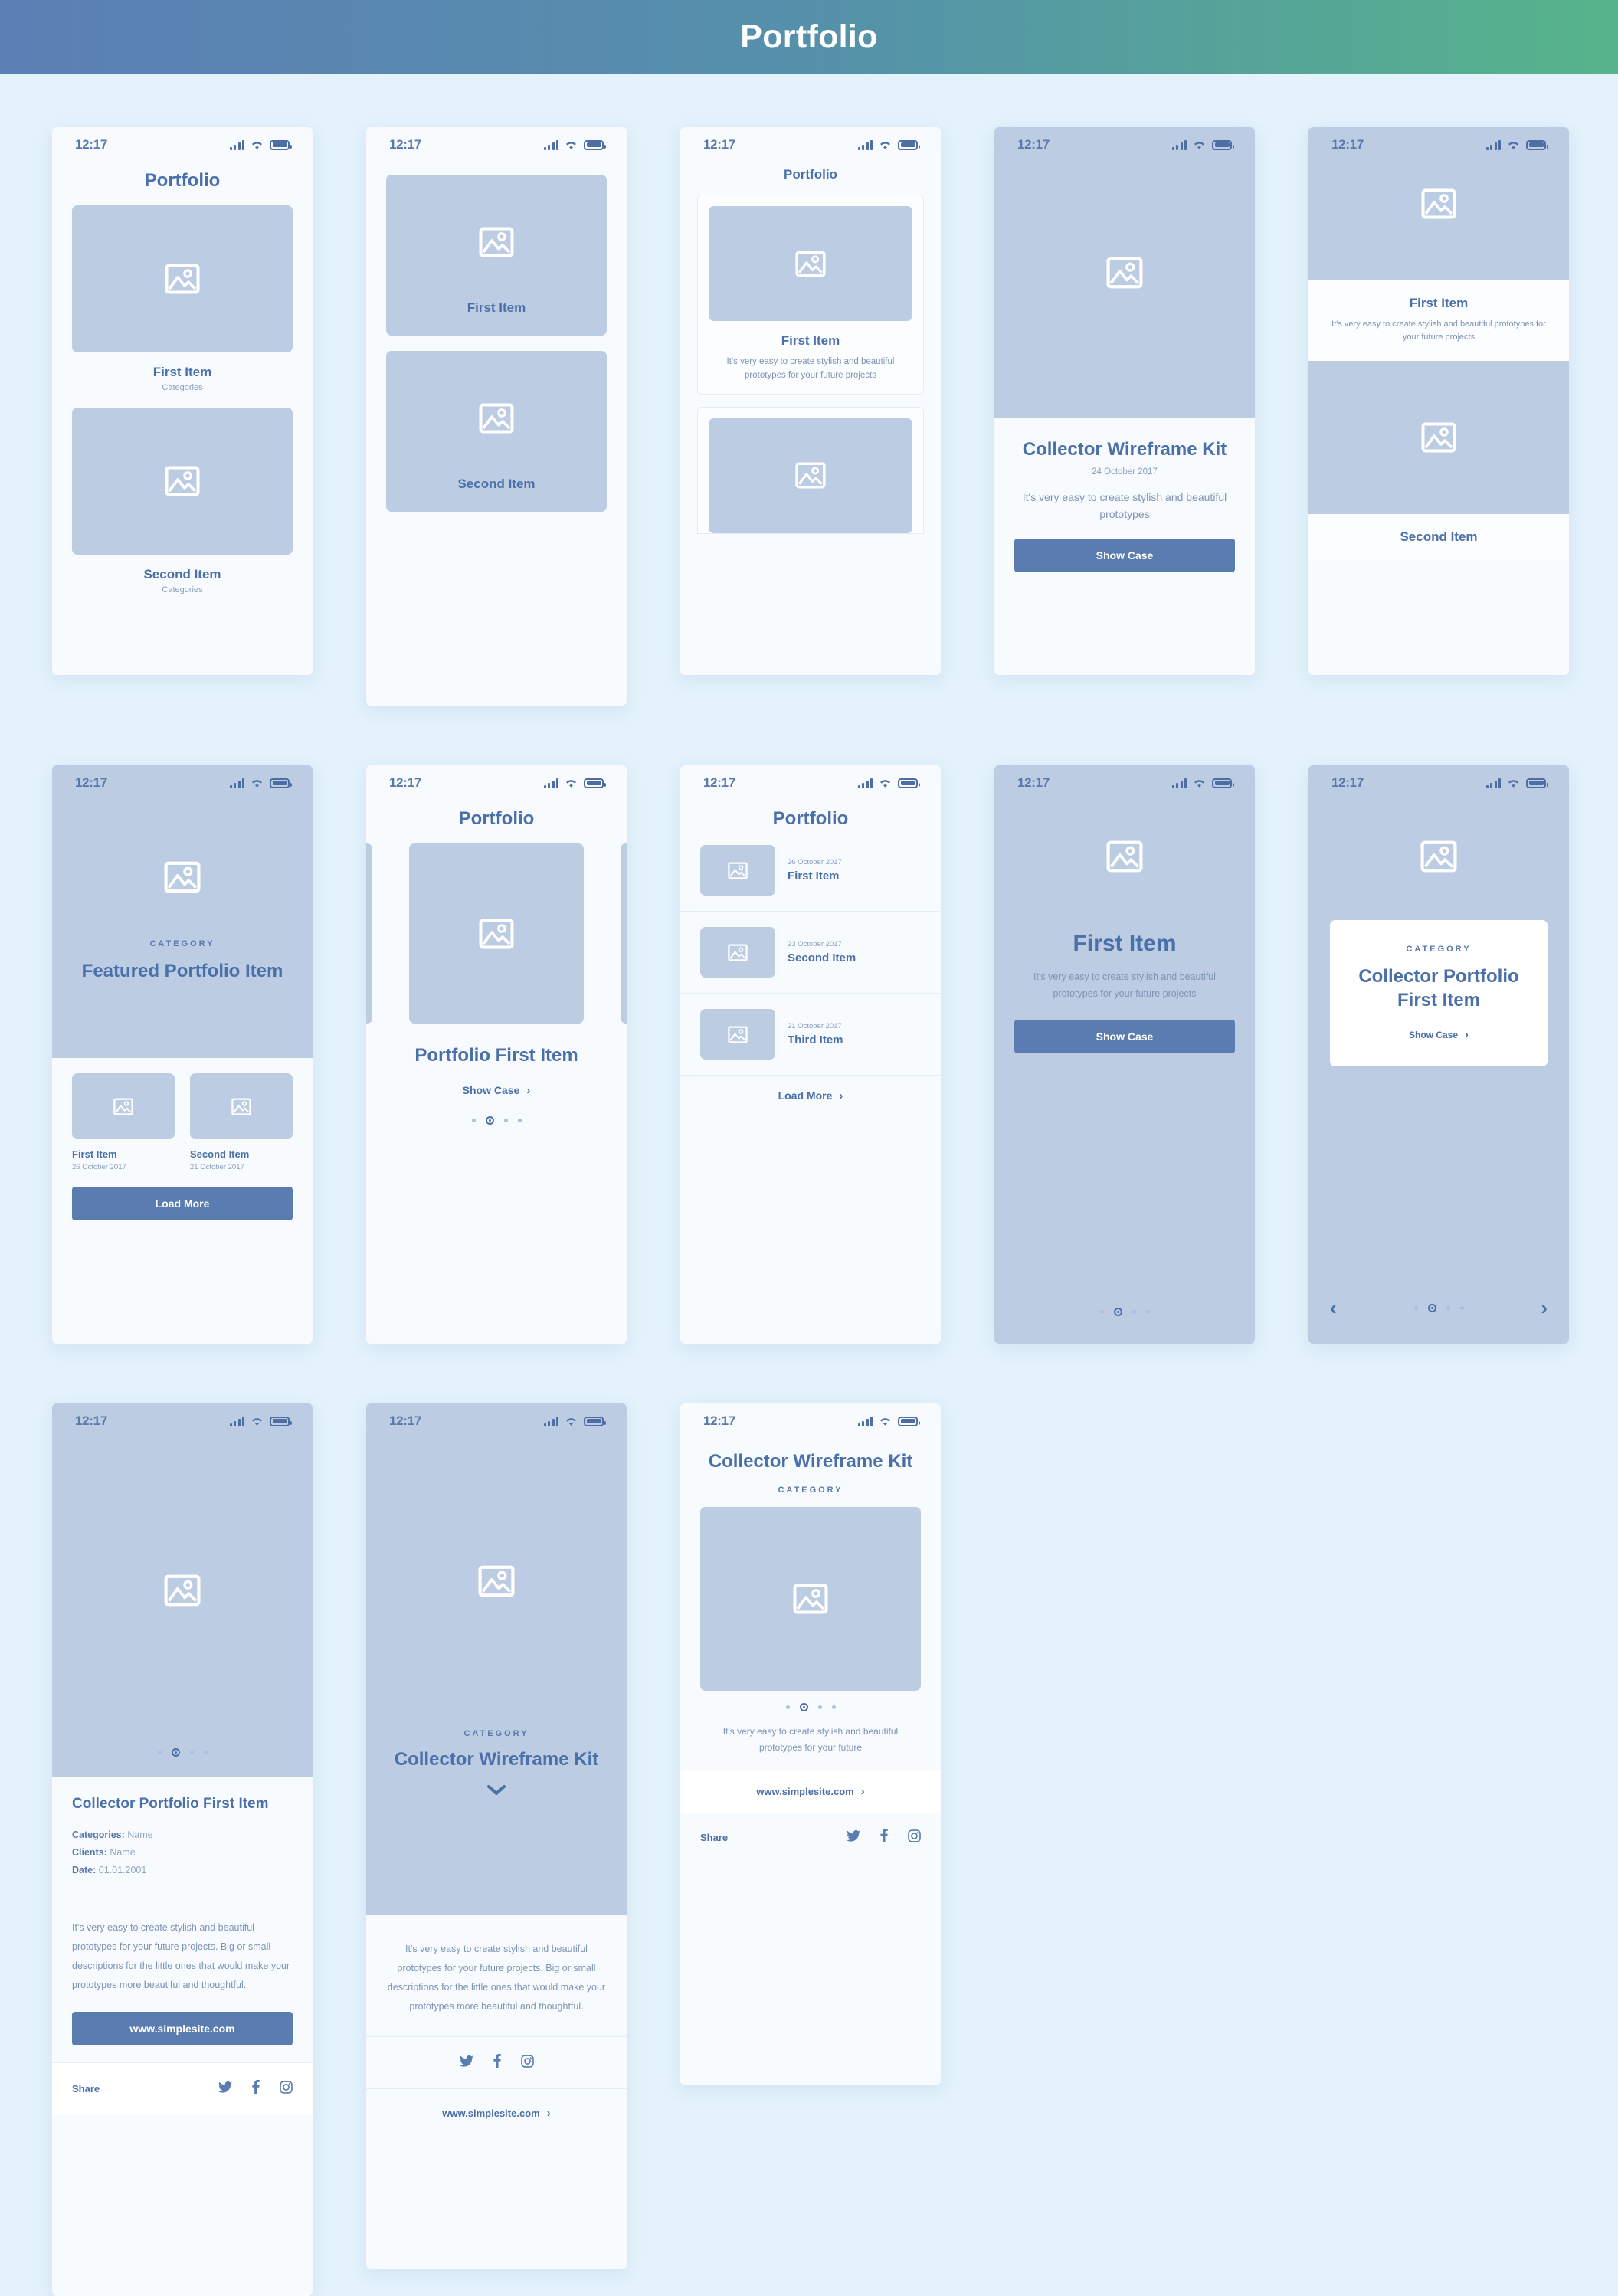 Image resolution: width=1618 pixels, height=2296 pixels. I want to click on hero-image, so click(1438, 856).